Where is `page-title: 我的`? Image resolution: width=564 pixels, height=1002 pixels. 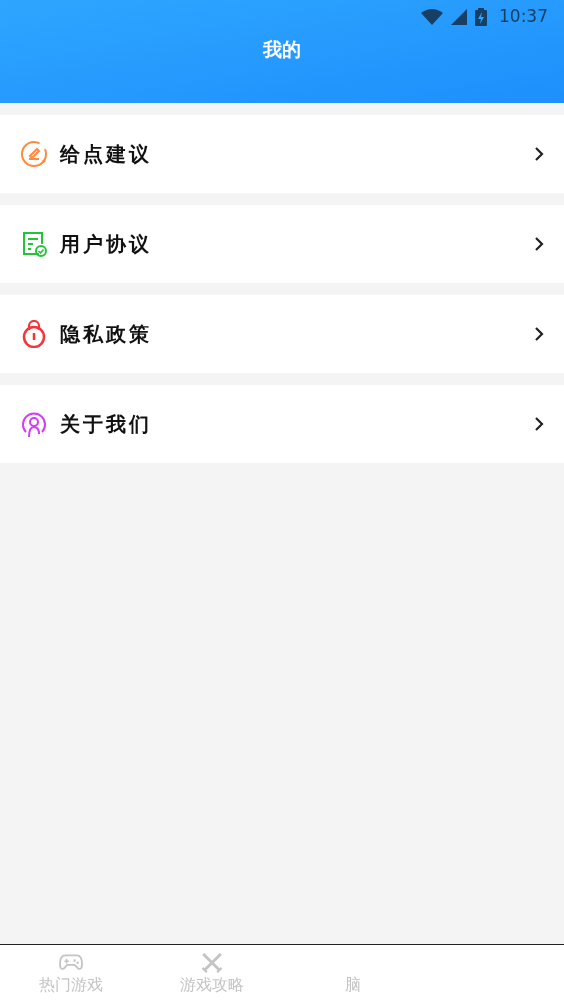 page-title: 我的 is located at coordinates (282, 49).